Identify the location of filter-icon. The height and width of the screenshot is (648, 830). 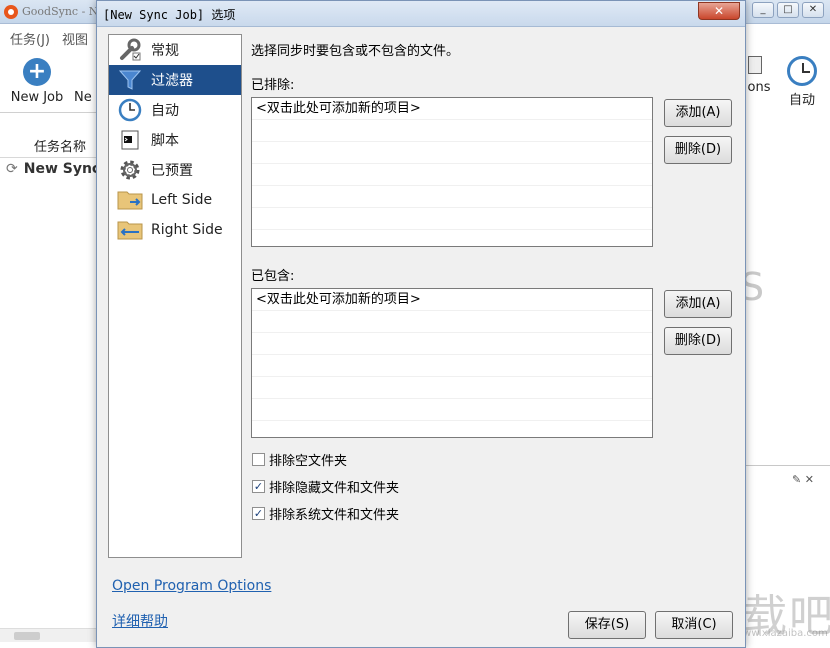
(130, 80).